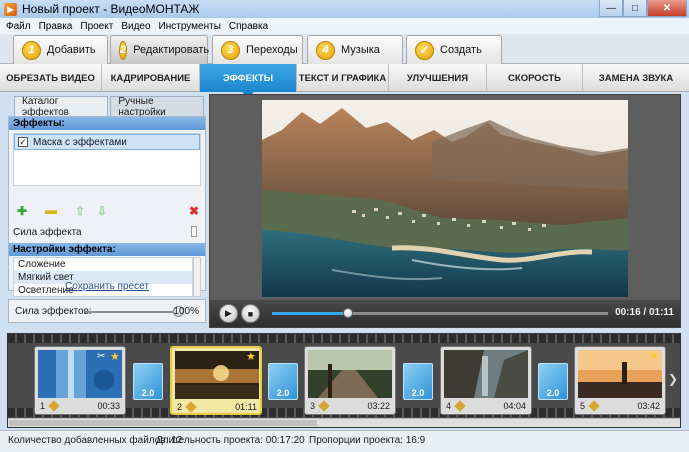  What do you see at coordinates (80, 406) in the screenshot?
I see `clip-info: 1 00:33` at bounding box center [80, 406].